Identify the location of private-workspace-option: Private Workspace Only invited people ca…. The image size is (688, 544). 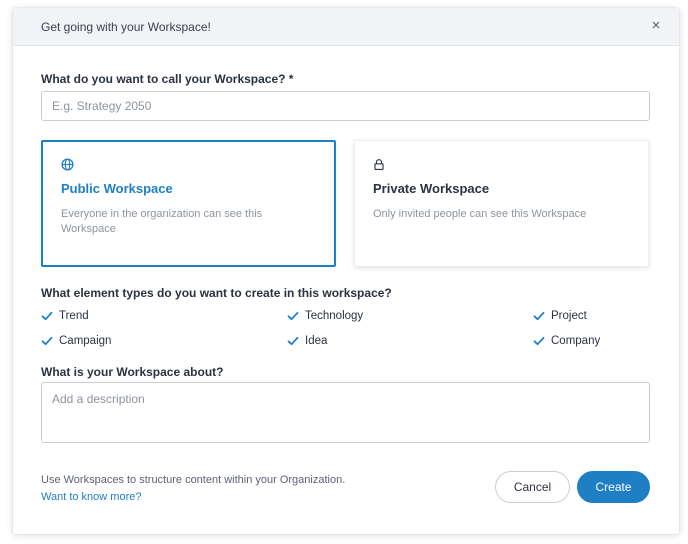
(501, 203).